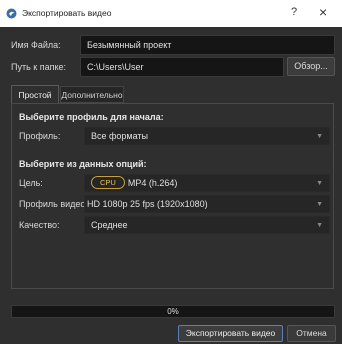  I want to click on target-label: Цель:, so click(31, 183).